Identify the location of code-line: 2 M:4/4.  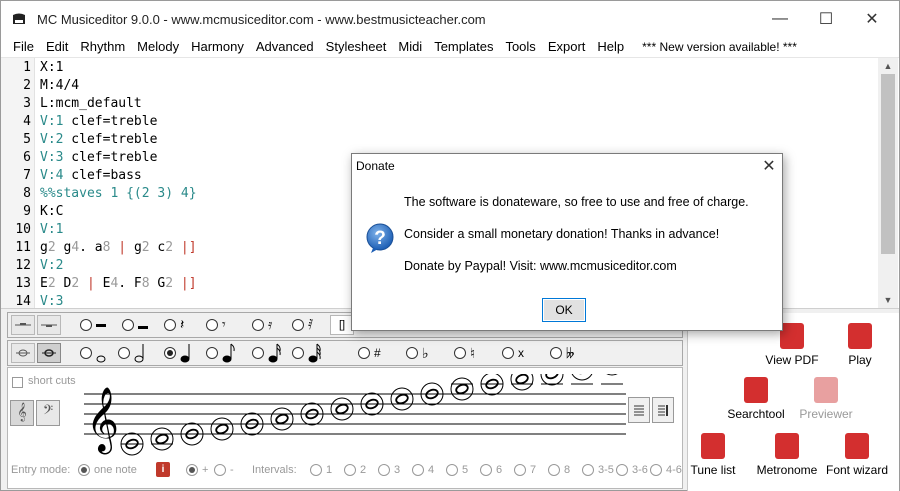
(439, 86).